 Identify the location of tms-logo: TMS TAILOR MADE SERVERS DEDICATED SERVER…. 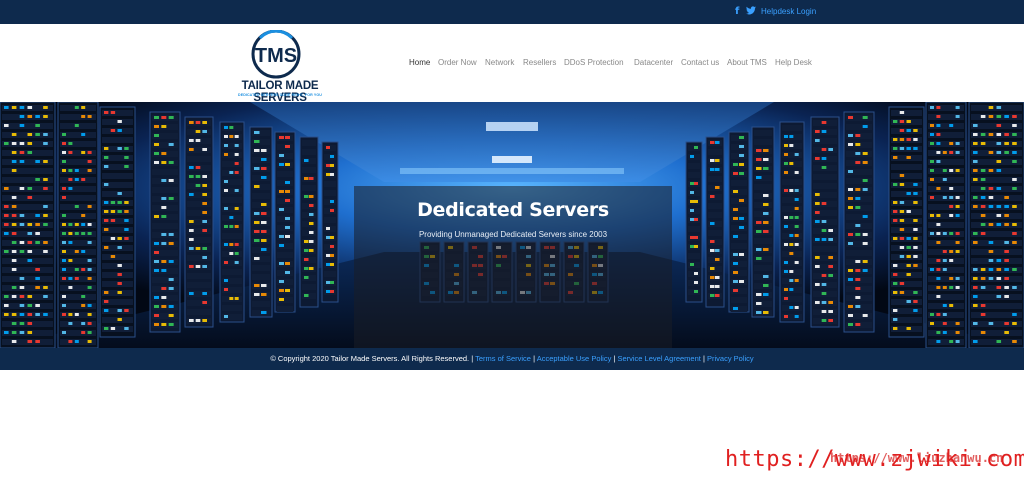
(280, 66).